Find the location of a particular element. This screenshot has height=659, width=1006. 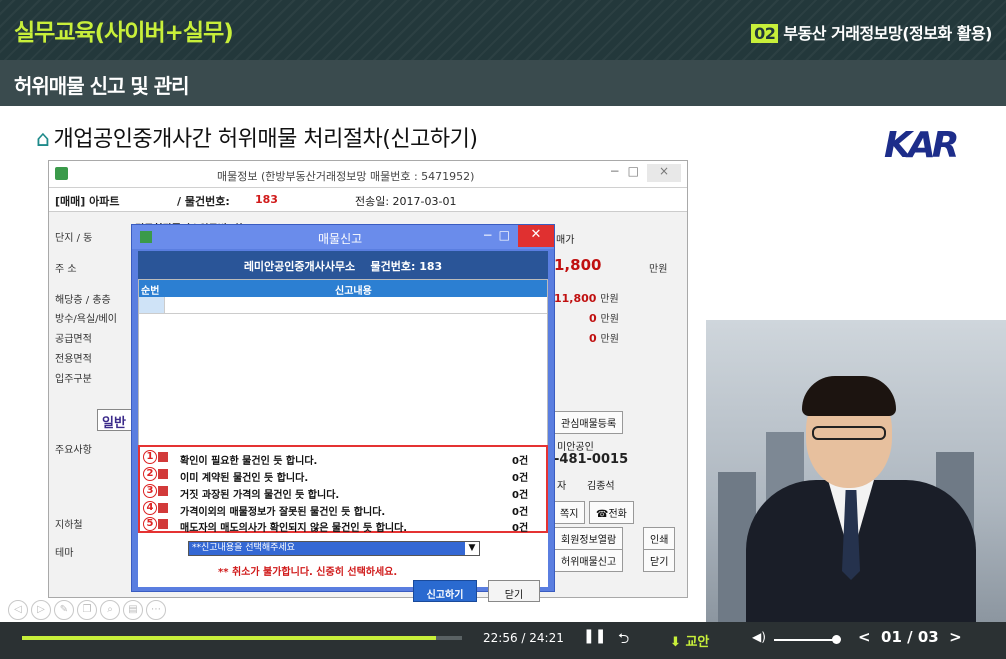

replay-icon: ⮌ is located at coordinates (623, 640).